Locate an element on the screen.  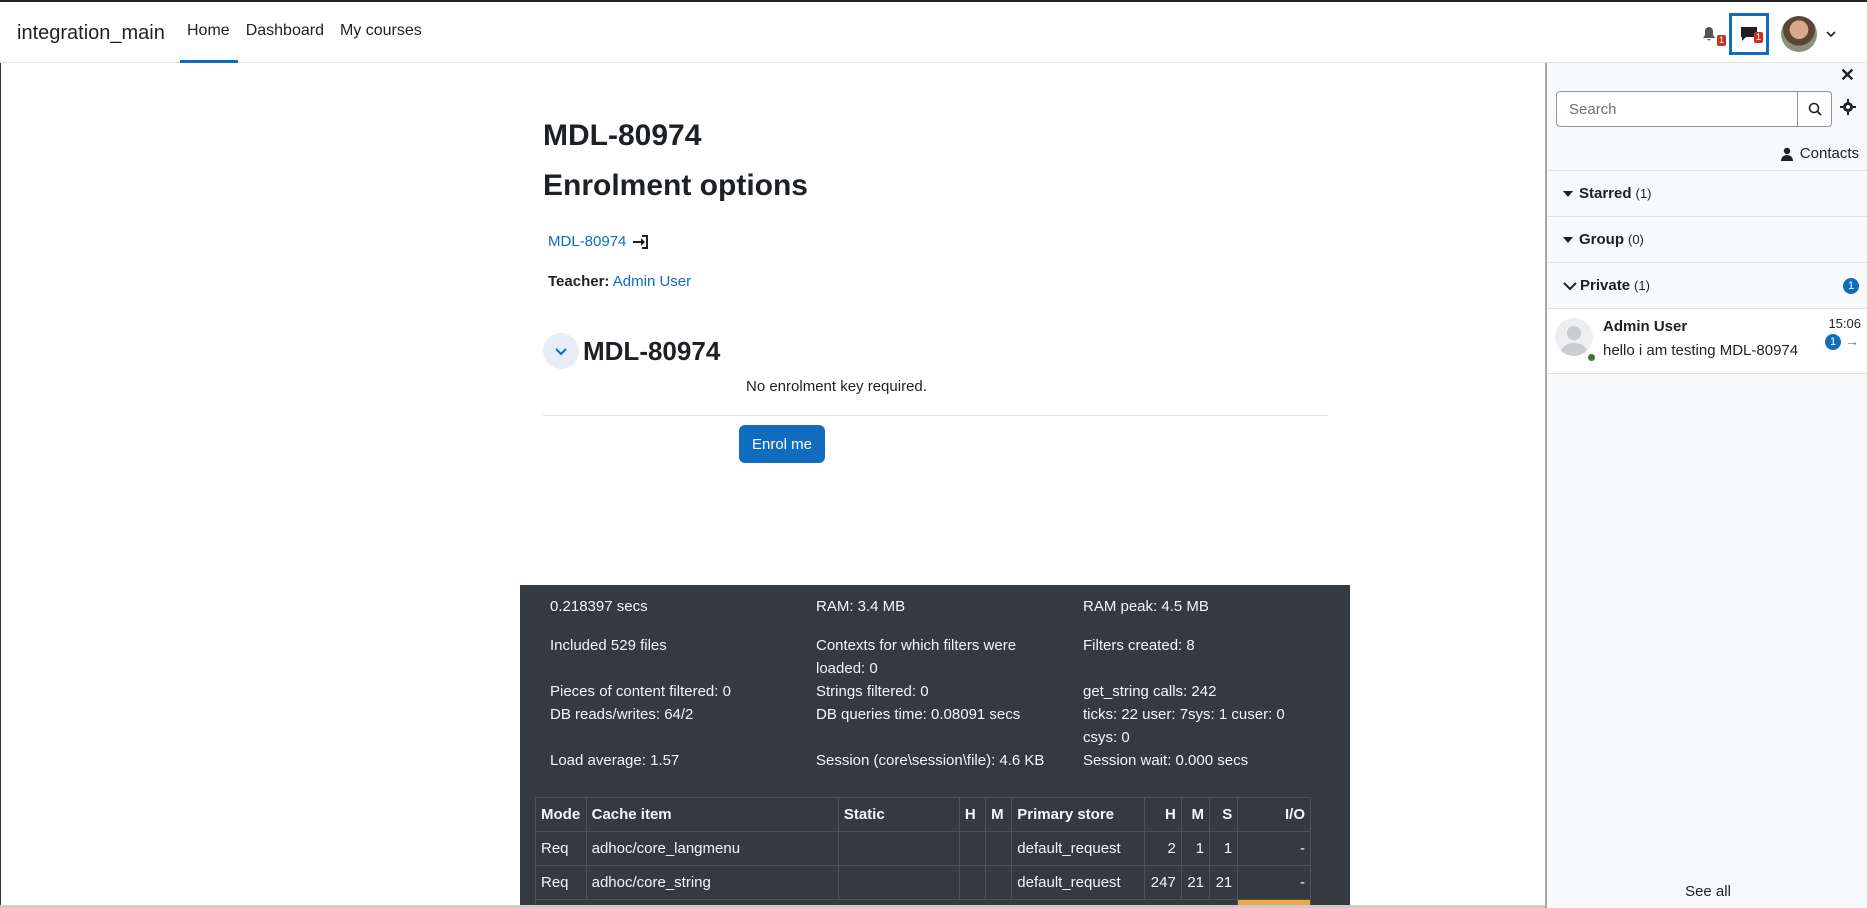
section-collapse-button is located at coordinates (561, 351).